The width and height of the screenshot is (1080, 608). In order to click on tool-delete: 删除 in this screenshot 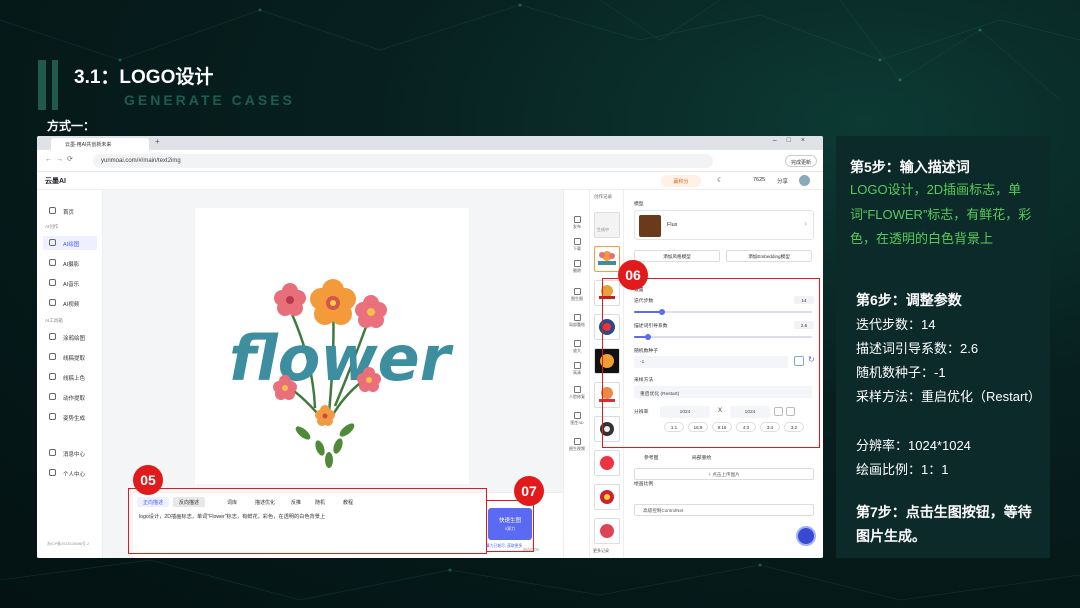, I will do `click(577, 267)`.